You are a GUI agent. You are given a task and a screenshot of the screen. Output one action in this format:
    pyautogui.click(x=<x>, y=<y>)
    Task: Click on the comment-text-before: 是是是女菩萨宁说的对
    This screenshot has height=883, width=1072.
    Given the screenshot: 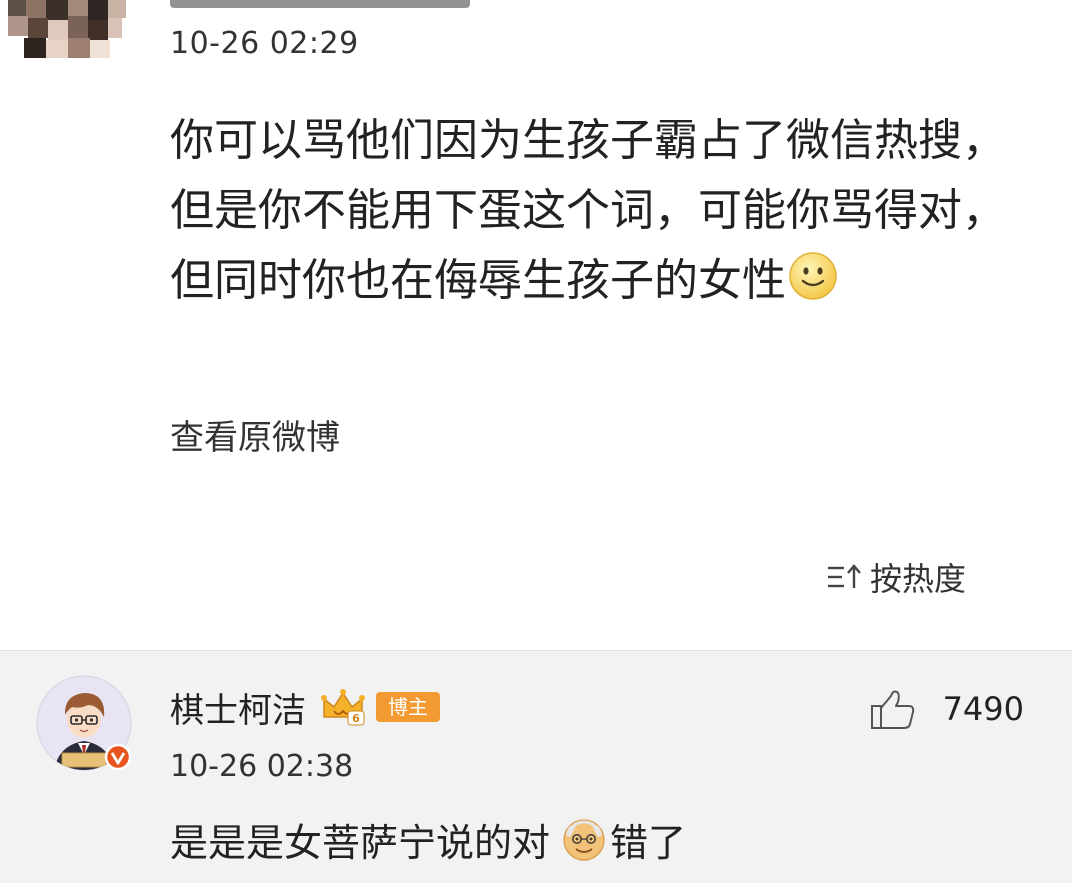 What is the action you would take?
    pyautogui.click(x=360, y=842)
    